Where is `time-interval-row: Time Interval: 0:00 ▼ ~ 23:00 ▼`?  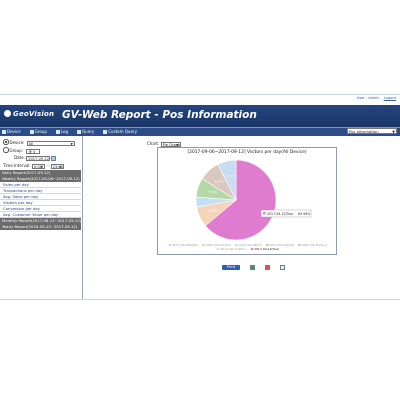
time-interval-row: Time Interval: 0:00 ▼ ~ 23:00 ▼ is located at coordinates (33, 166).